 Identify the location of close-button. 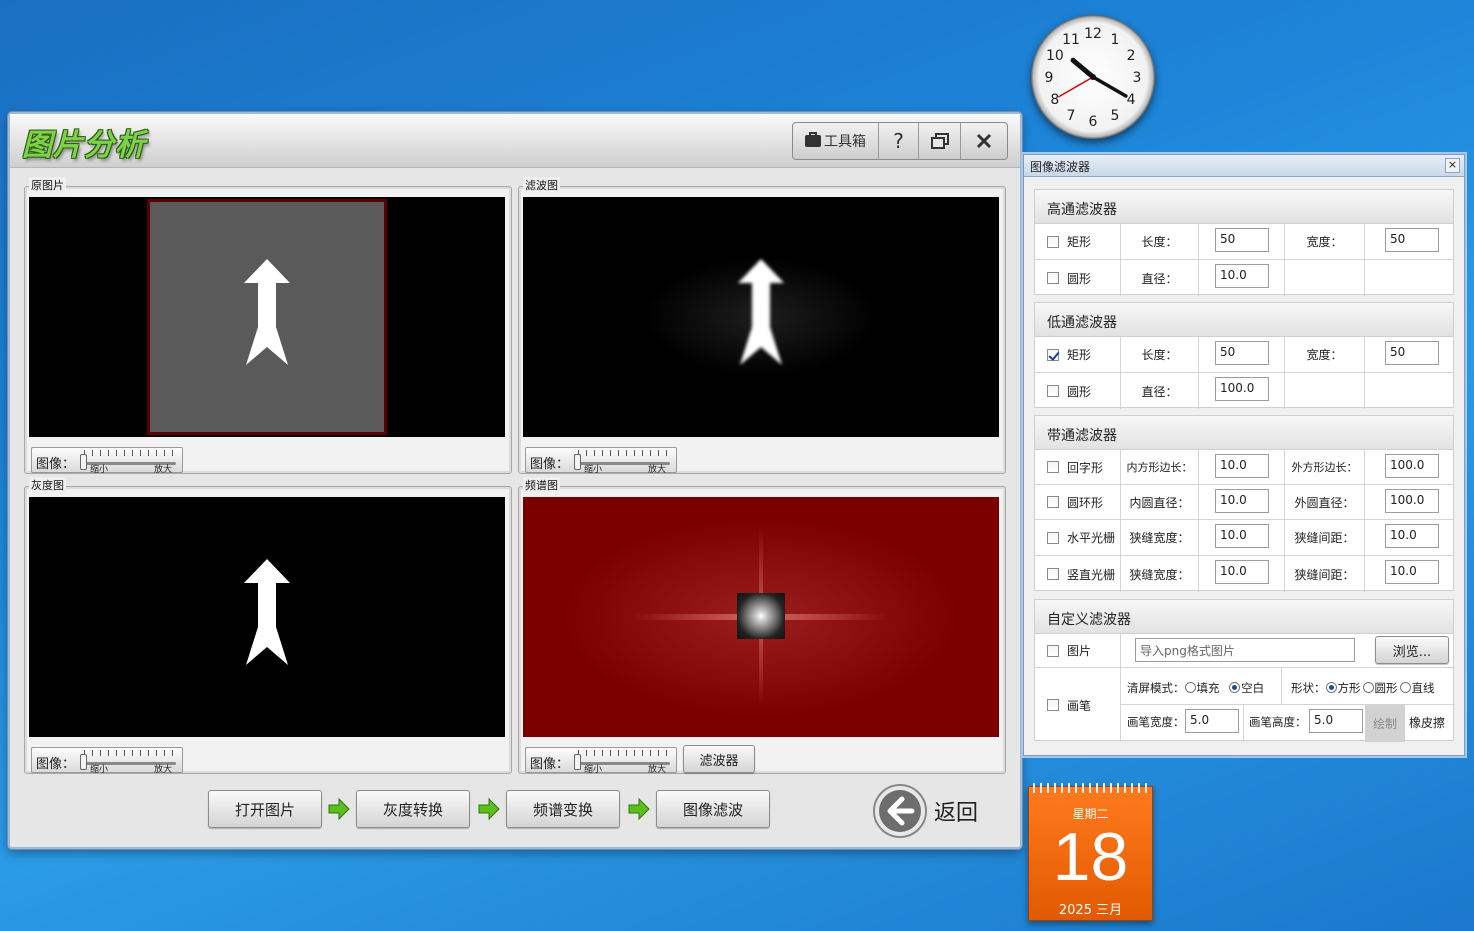
(984, 141).